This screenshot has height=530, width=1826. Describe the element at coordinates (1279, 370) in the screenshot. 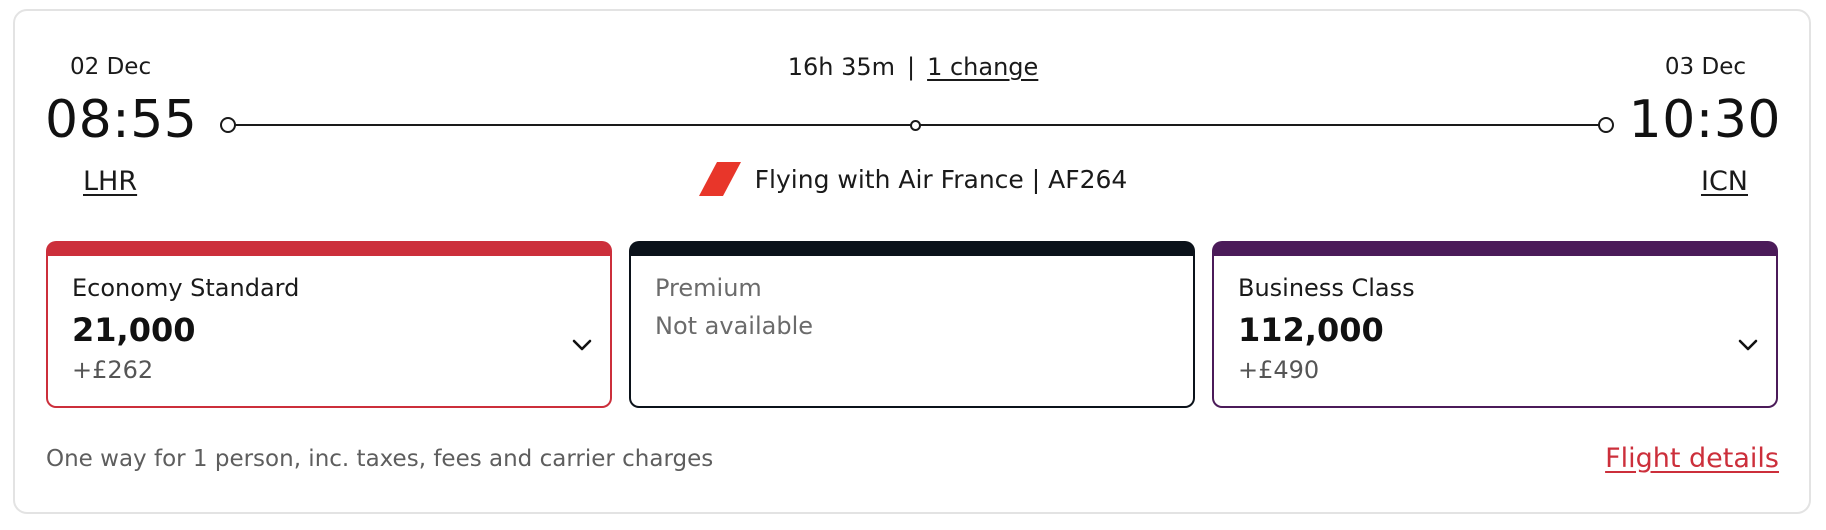

I see `fare-cash: +£490` at that location.